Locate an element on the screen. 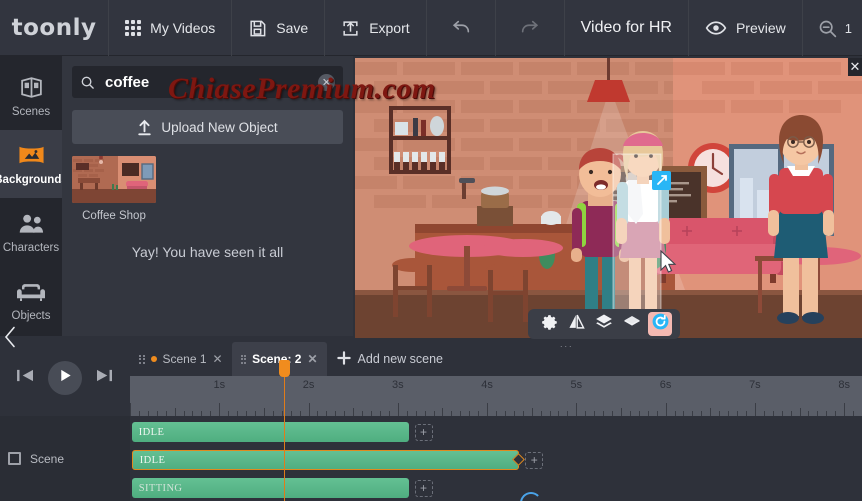 The width and height of the screenshot is (862, 501). transport-controls is located at coordinates (65, 378).